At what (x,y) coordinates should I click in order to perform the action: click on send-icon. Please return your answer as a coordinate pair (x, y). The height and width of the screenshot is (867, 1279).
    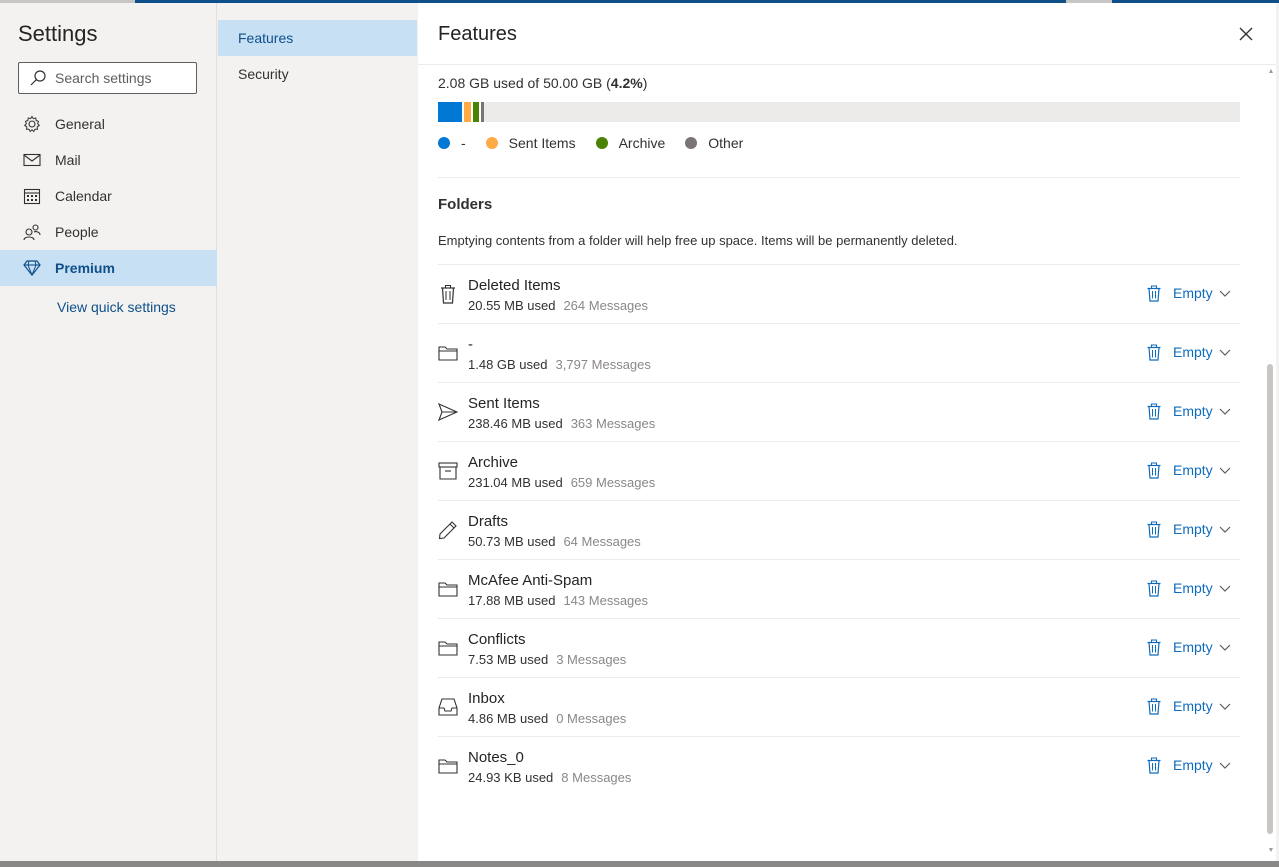
    Looking at the image, I should click on (448, 412).